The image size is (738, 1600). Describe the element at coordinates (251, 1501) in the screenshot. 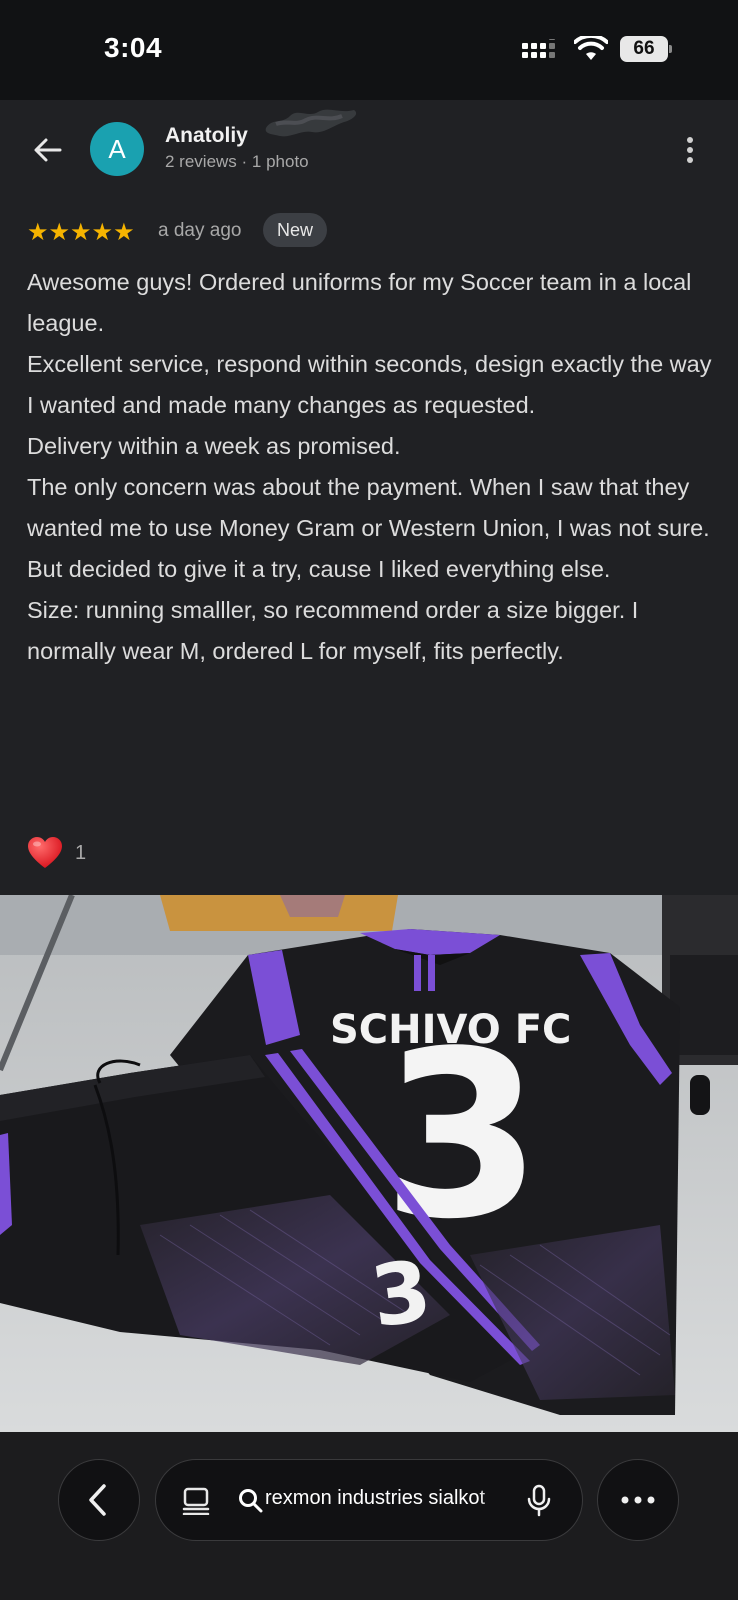

I see `search-icon` at that location.